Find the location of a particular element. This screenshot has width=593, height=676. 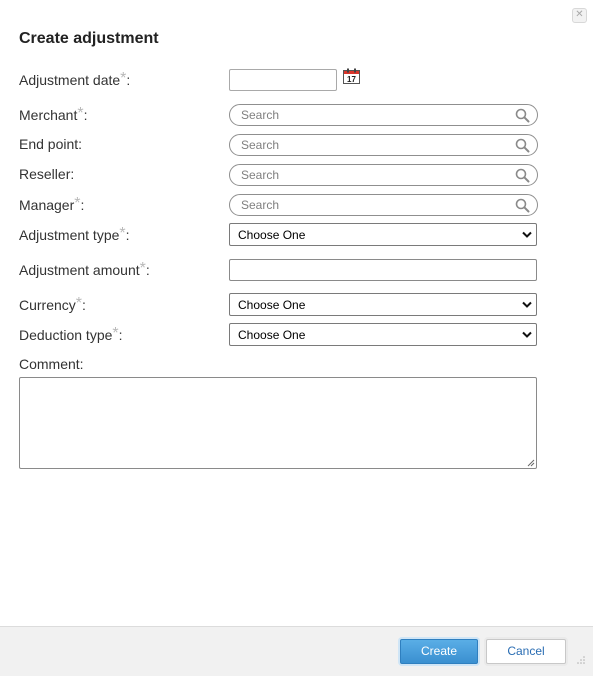

dialog-footer: Create Cancel is located at coordinates (296, 651).